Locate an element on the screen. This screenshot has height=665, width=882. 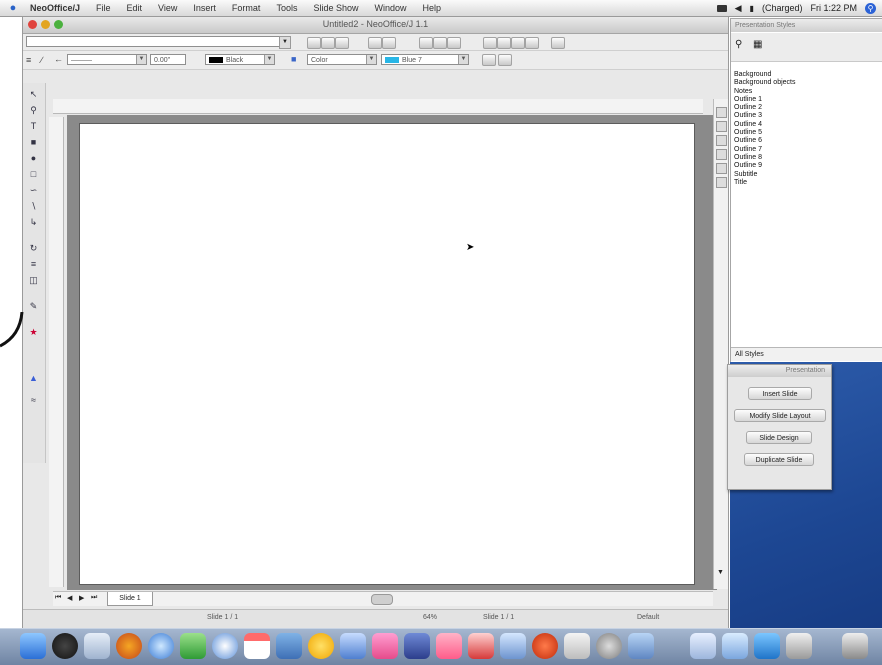
battery-icon: ▮ is located at coordinates (752, 8).